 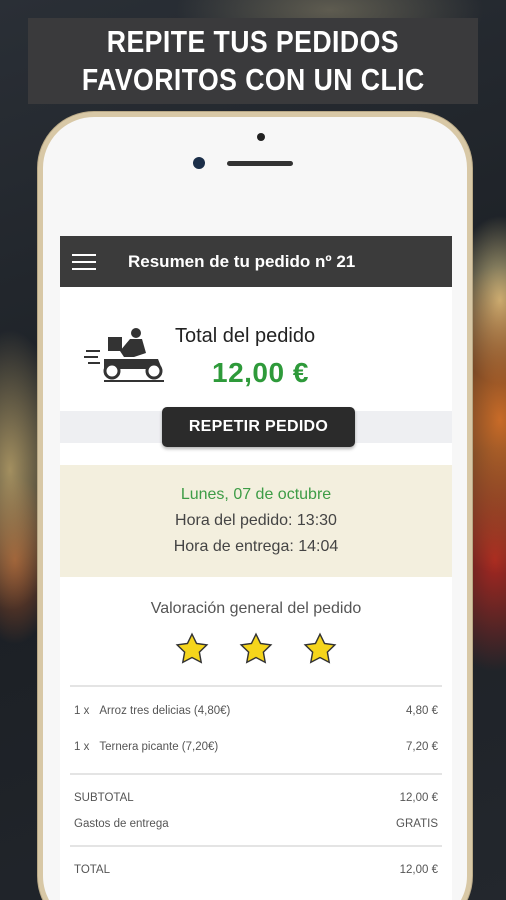 I want to click on app-bar: Resumen de tu pedido nº 21, so click(x=256, y=261).